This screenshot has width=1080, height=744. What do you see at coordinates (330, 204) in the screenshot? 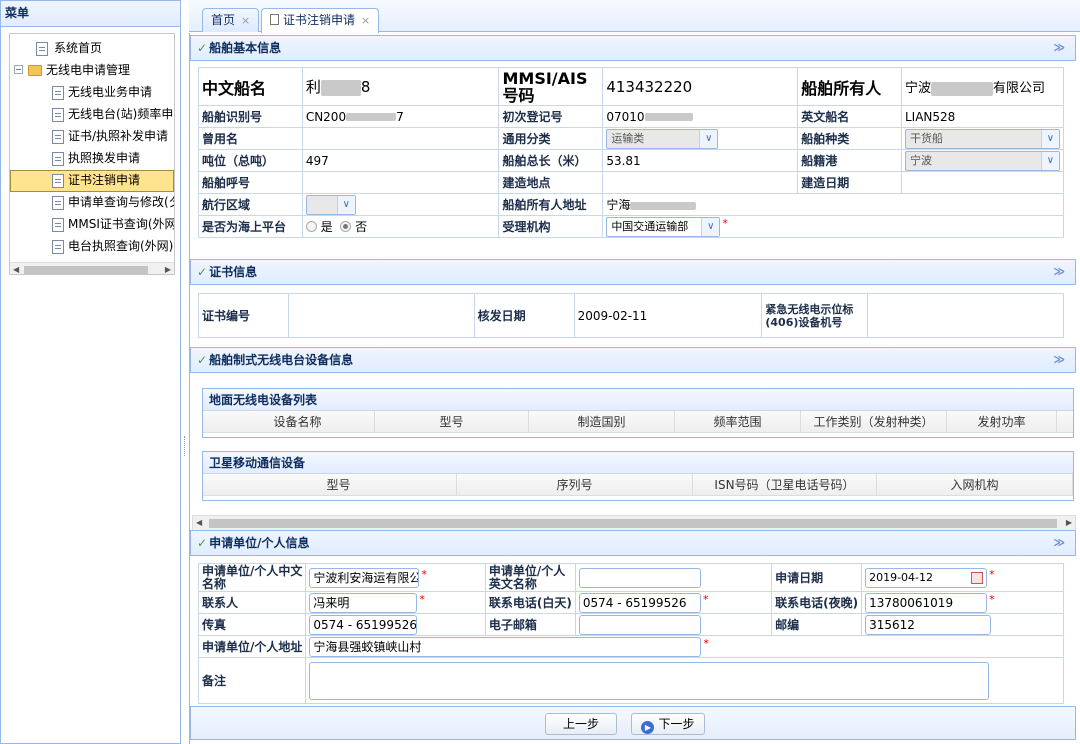
I see `area-select: ∨` at bounding box center [330, 204].